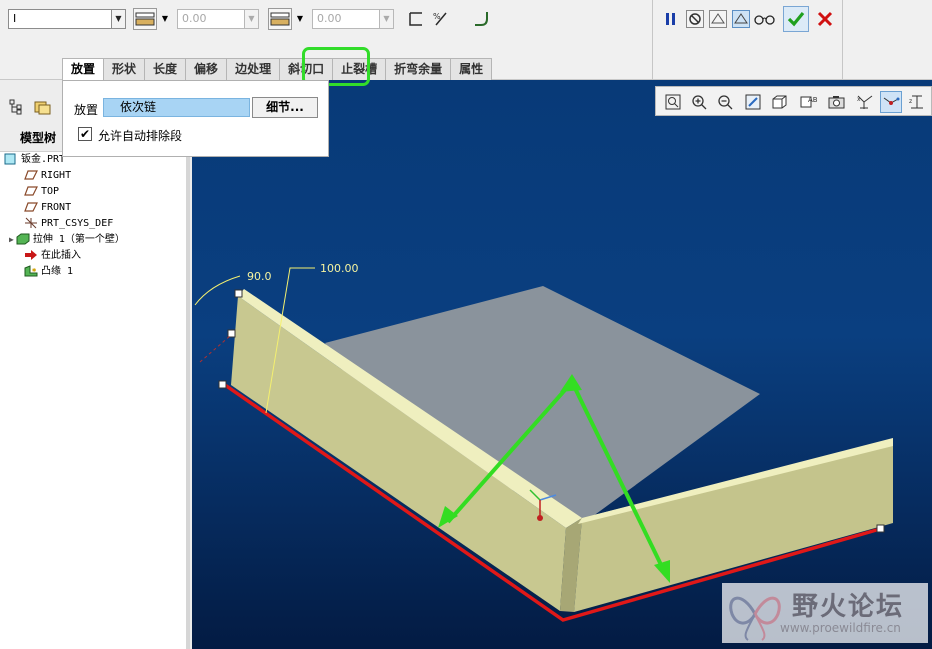 The image size is (932, 649). What do you see at coordinates (865, 102) in the screenshot?
I see `datum-planes-toggle: x` at bounding box center [865, 102].